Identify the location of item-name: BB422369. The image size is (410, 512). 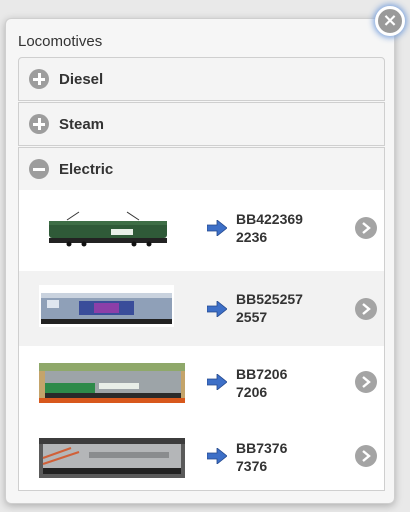
(269, 219).